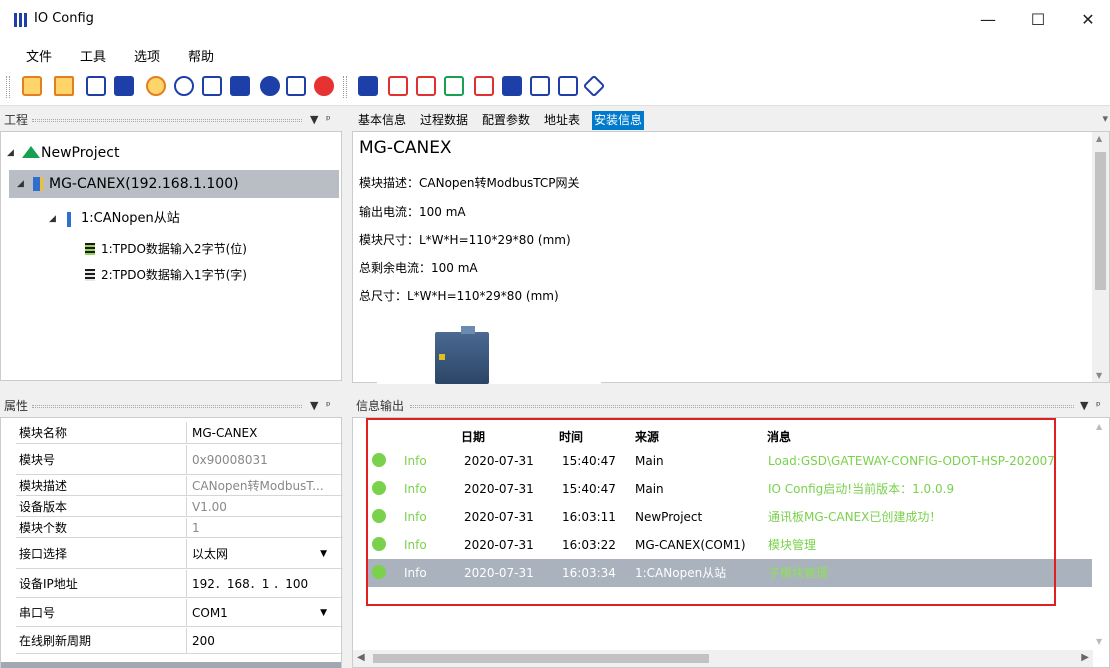 Image resolution: width=1110 pixels, height=668 pixels. I want to click on install-line: 模块描述：CANopen转ModbusTCP网关, so click(469, 183).